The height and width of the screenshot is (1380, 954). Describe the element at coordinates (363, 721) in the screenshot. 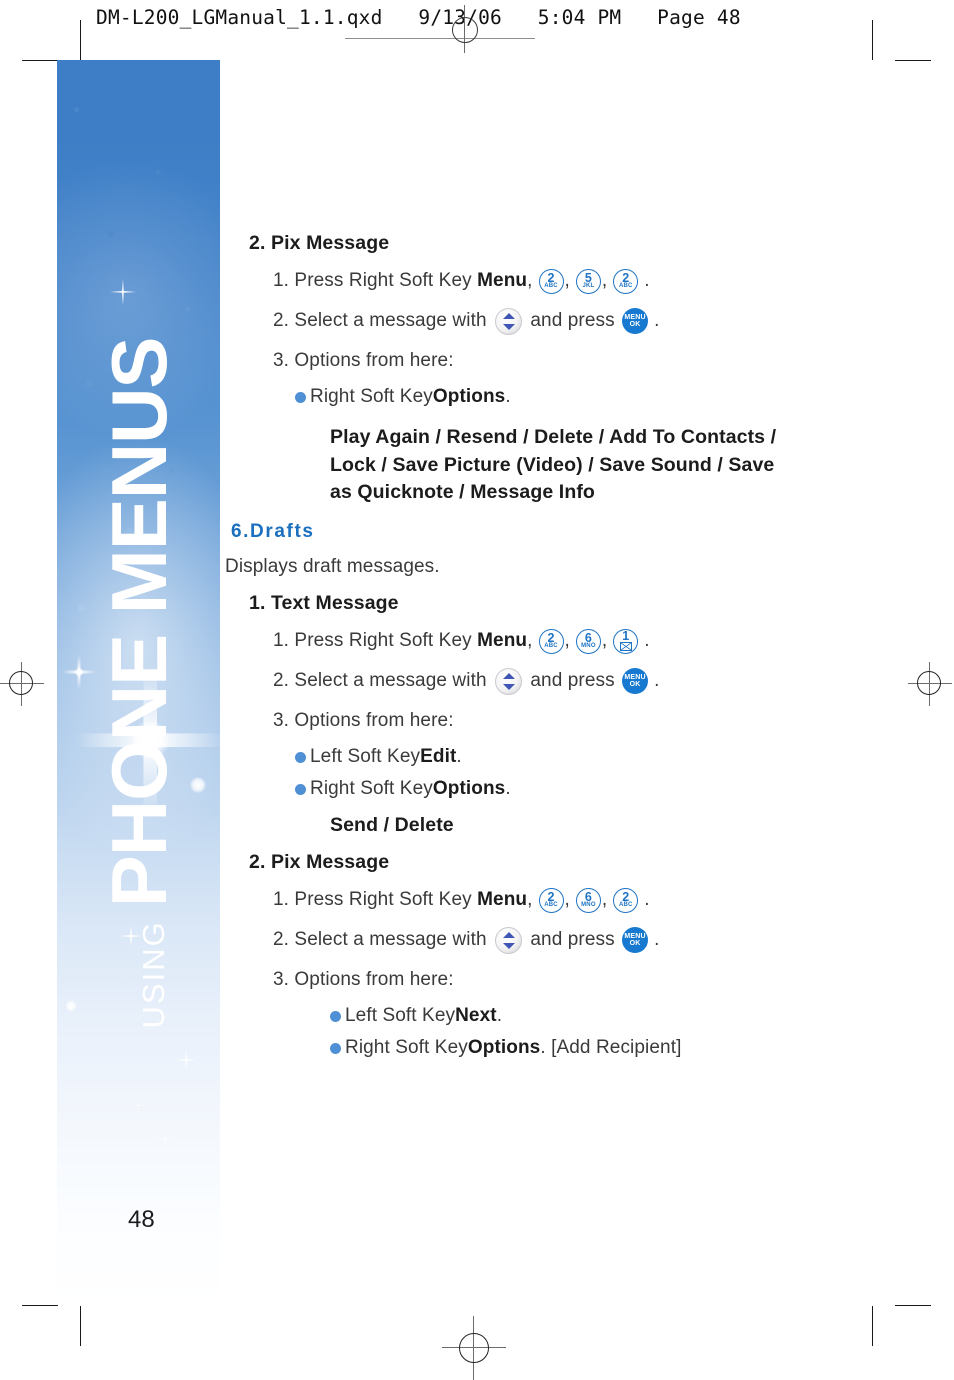

I see `step-options-text: 3. Options from here:` at that location.